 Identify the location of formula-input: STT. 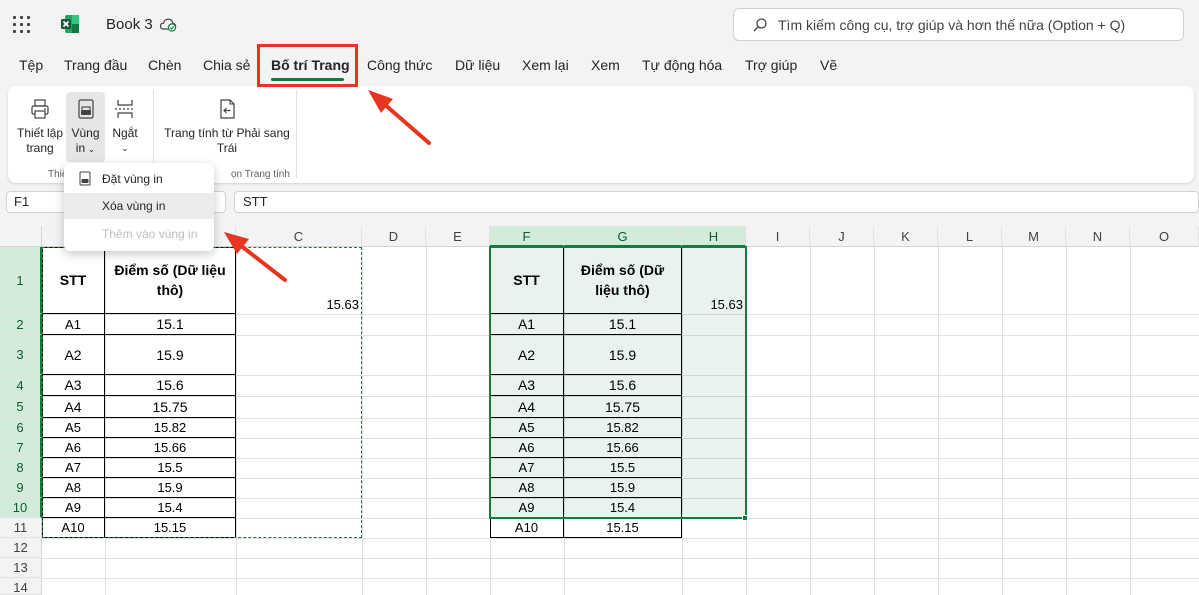
(716, 202).